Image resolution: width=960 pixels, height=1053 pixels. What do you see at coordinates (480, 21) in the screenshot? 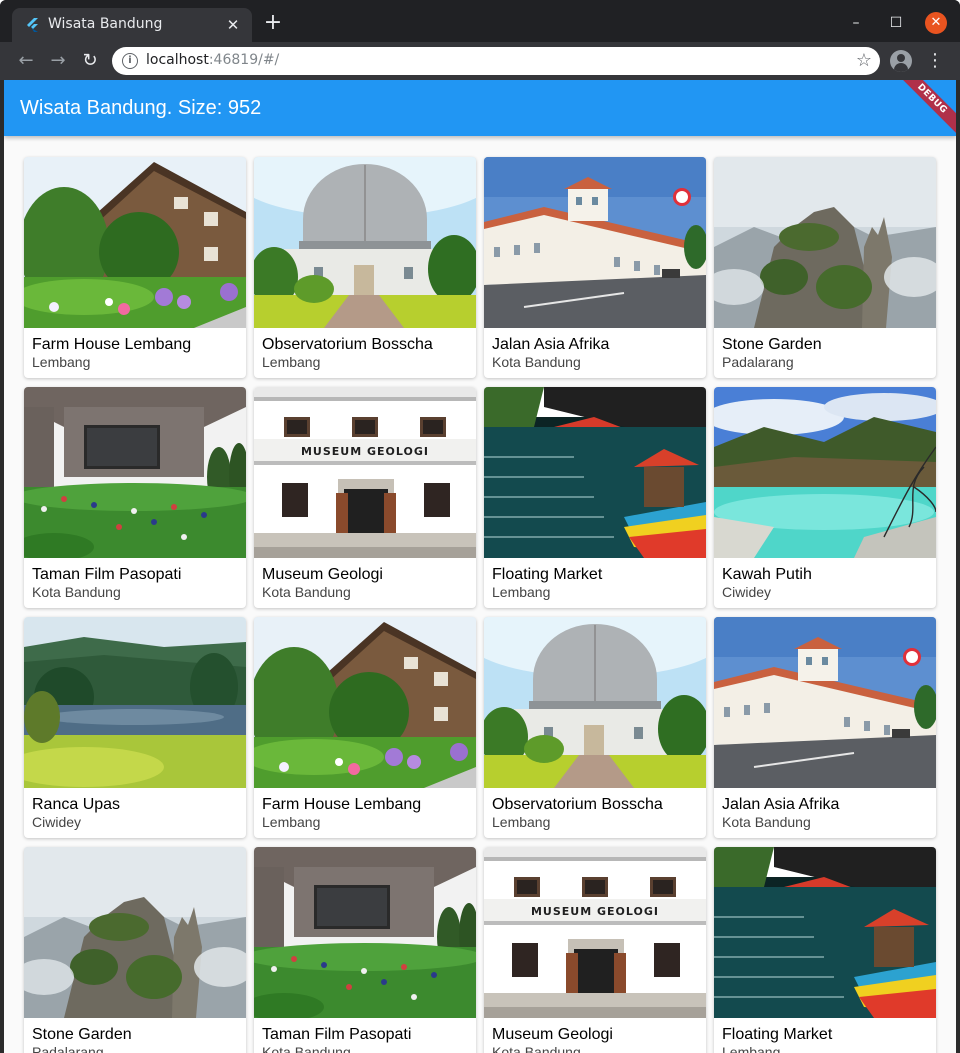
I see `tab-strip: Wisata Bandung ✕ + – ☐ ✕` at bounding box center [480, 21].